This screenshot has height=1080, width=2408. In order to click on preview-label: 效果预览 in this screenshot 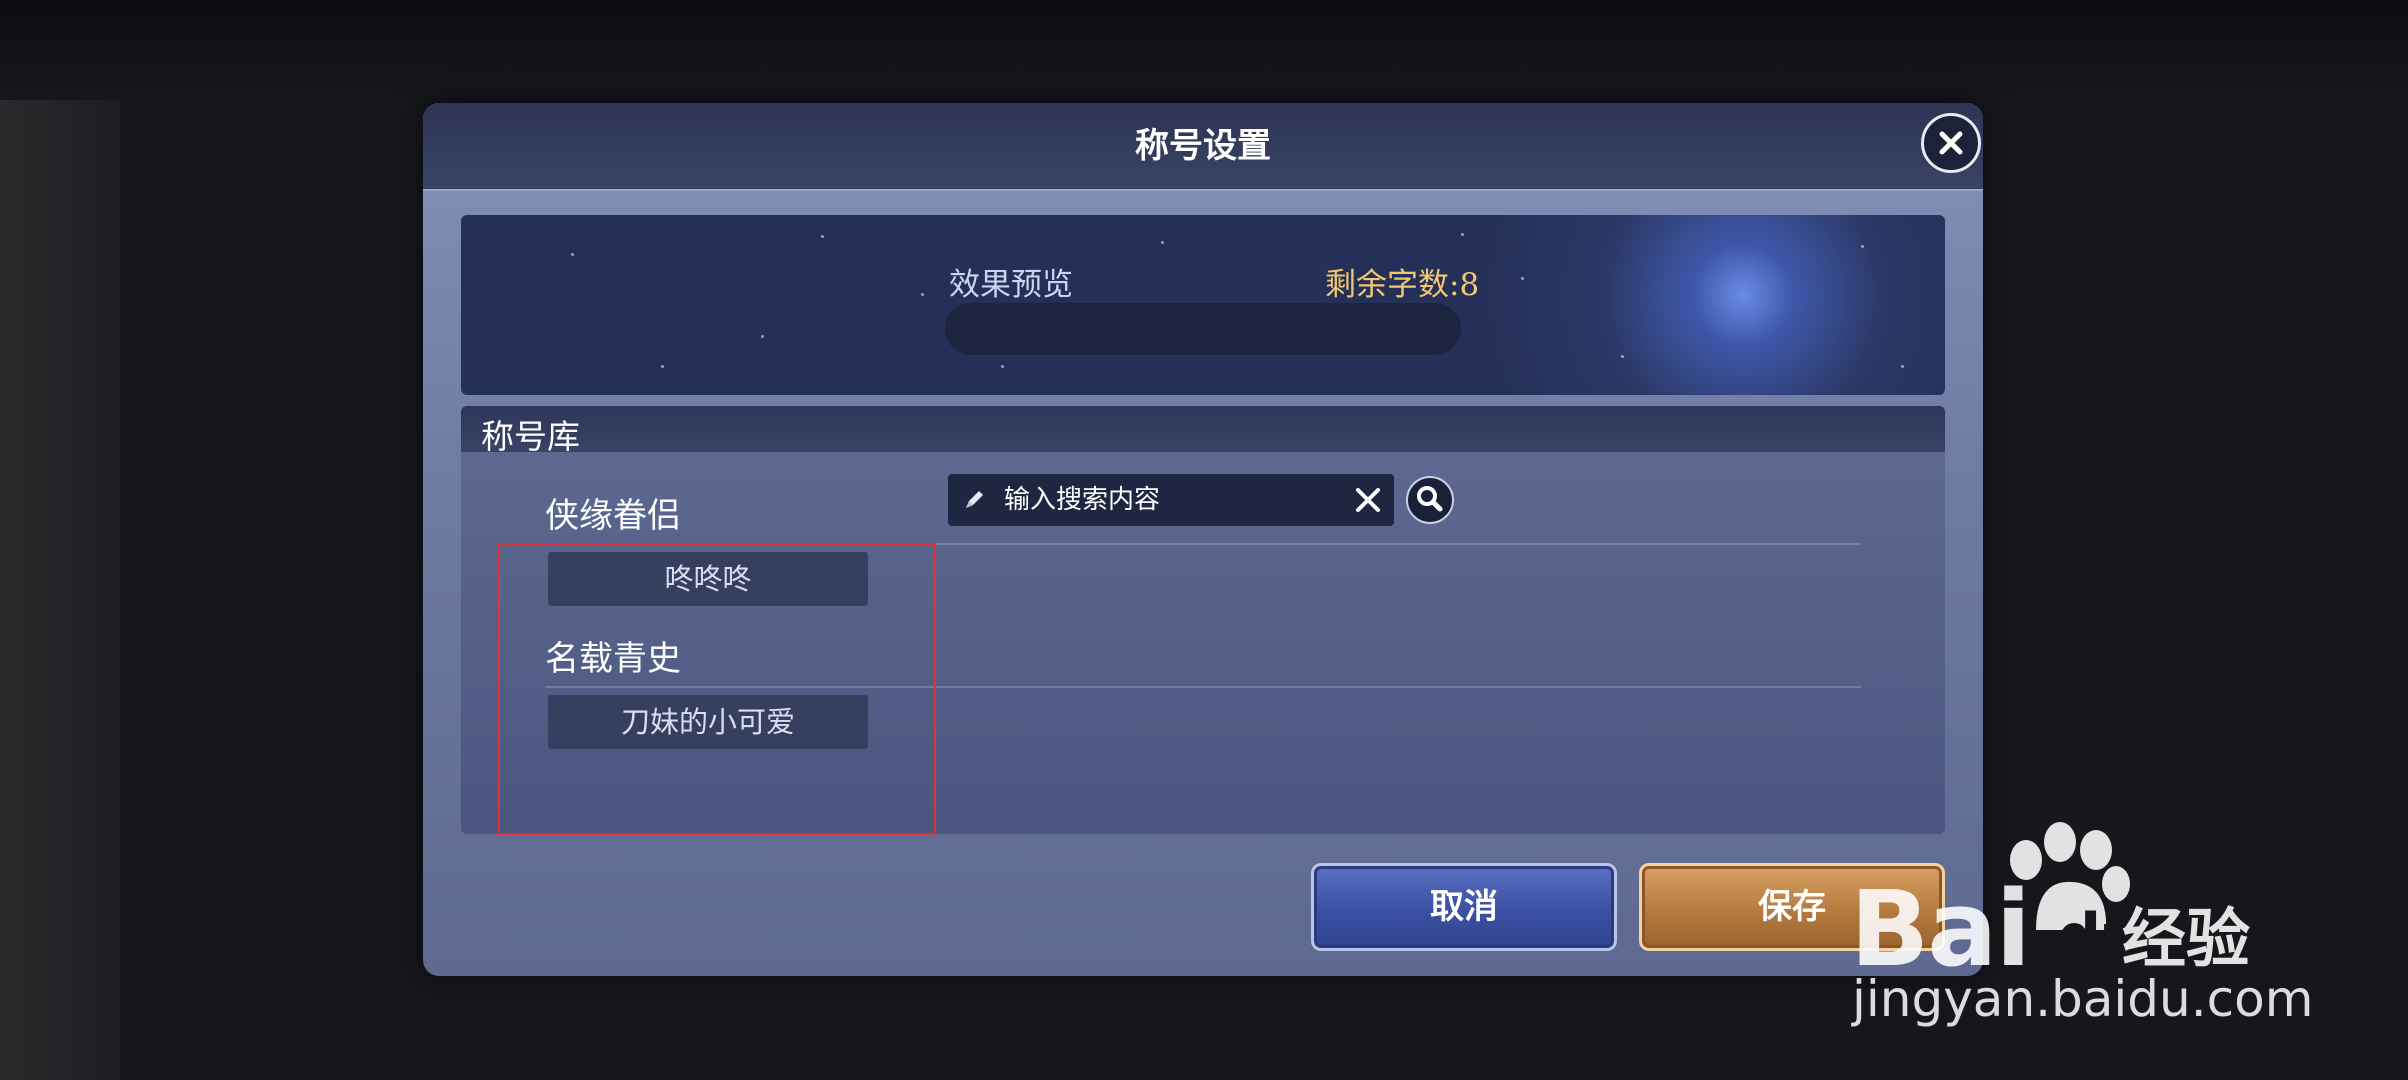, I will do `click(1011, 285)`.